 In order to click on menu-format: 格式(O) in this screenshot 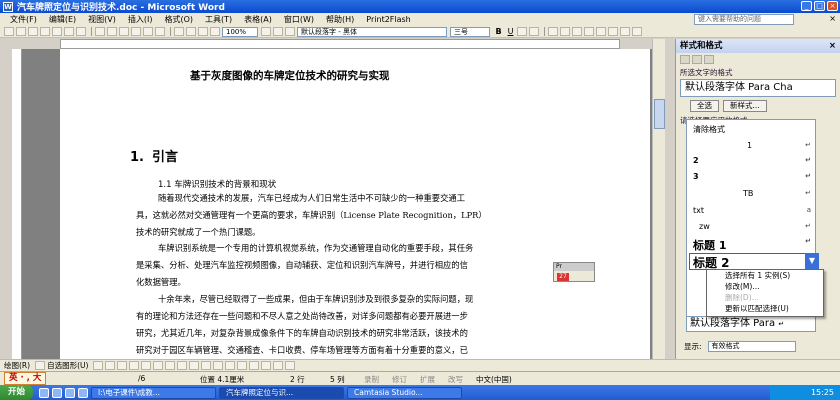, I will do `click(178, 19)`.